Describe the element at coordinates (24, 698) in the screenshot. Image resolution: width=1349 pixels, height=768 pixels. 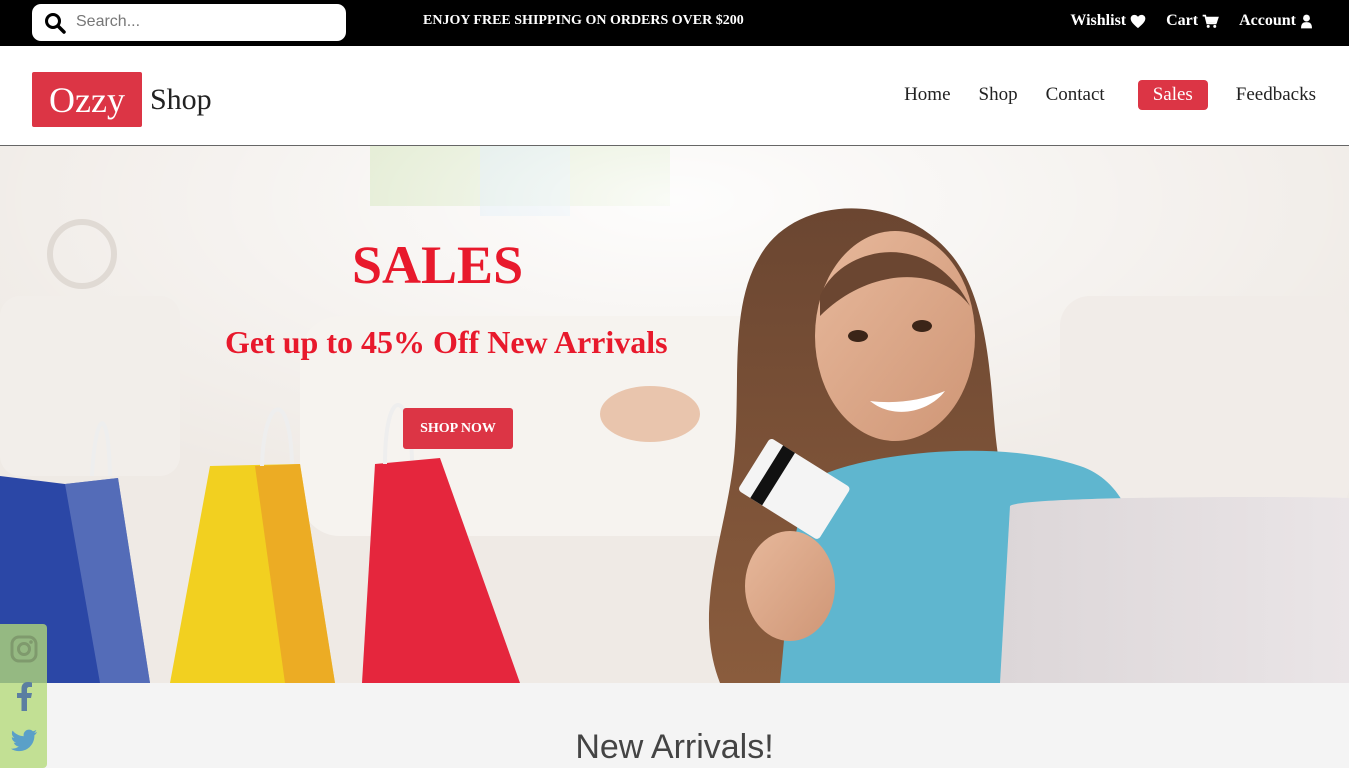
I see `facebook-icon` at that location.